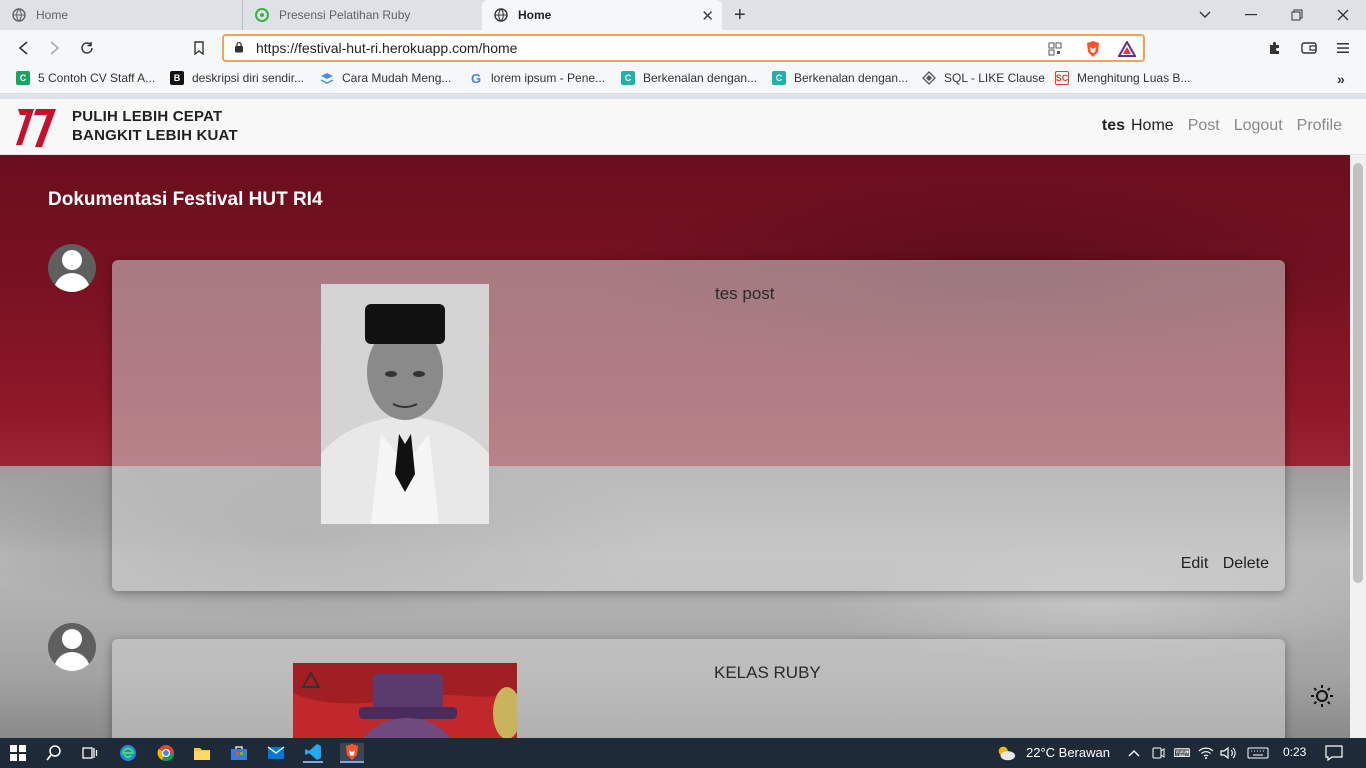 This screenshot has height=768, width=1366. What do you see at coordinates (55, 48) in the screenshot?
I see `forward-arrow-icon` at bounding box center [55, 48].